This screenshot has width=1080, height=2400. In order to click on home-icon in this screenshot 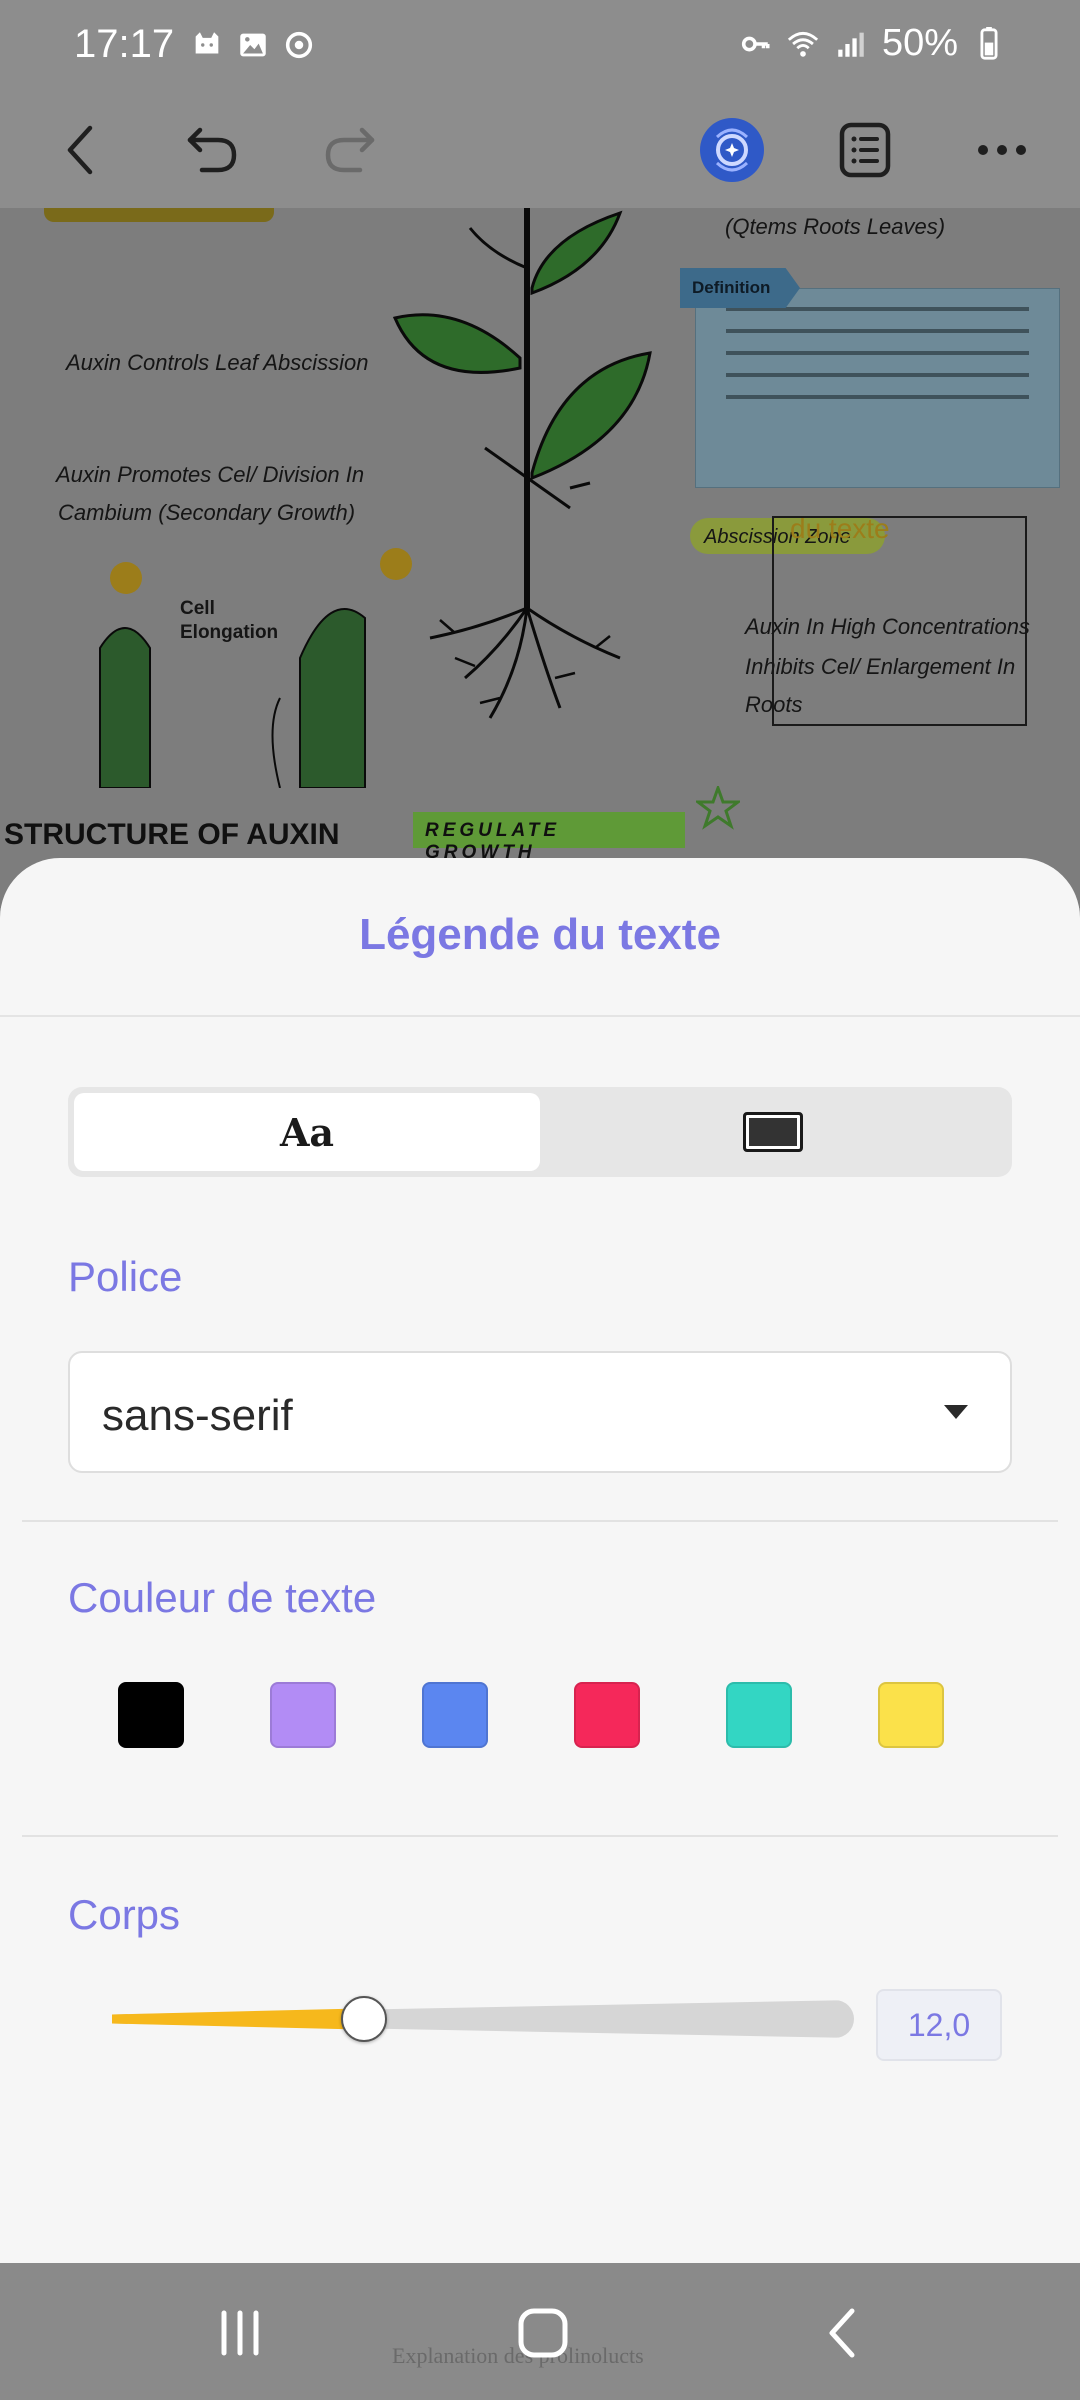, I will do `click(543, 2333)`.